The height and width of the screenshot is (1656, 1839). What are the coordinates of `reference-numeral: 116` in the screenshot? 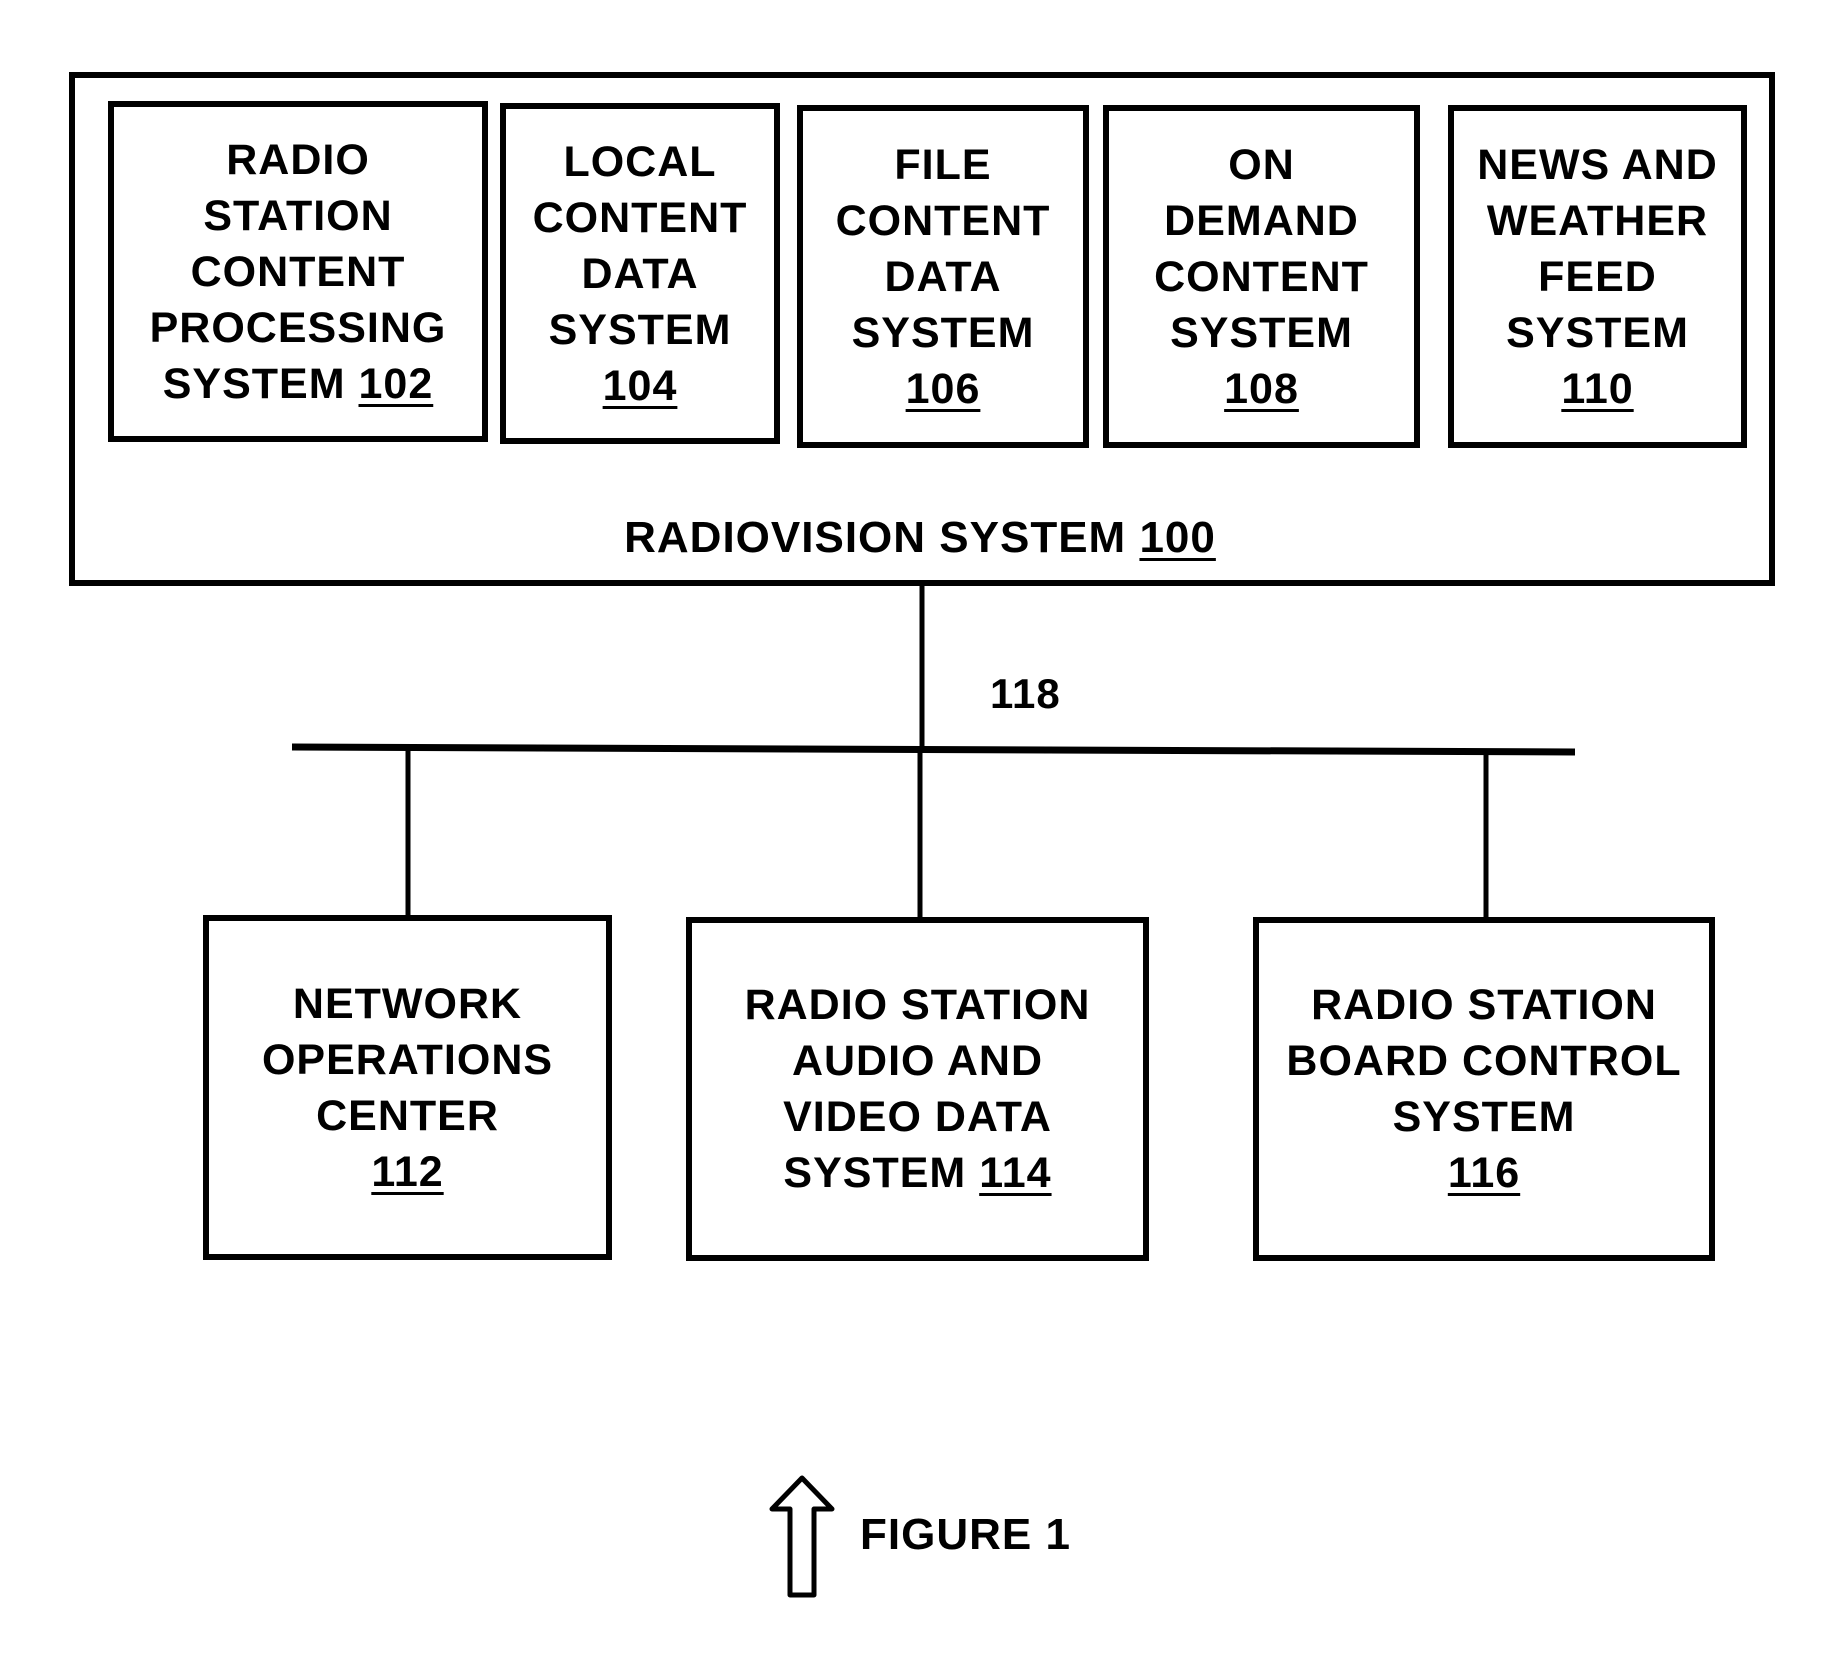 It's located at (1484, 1173).